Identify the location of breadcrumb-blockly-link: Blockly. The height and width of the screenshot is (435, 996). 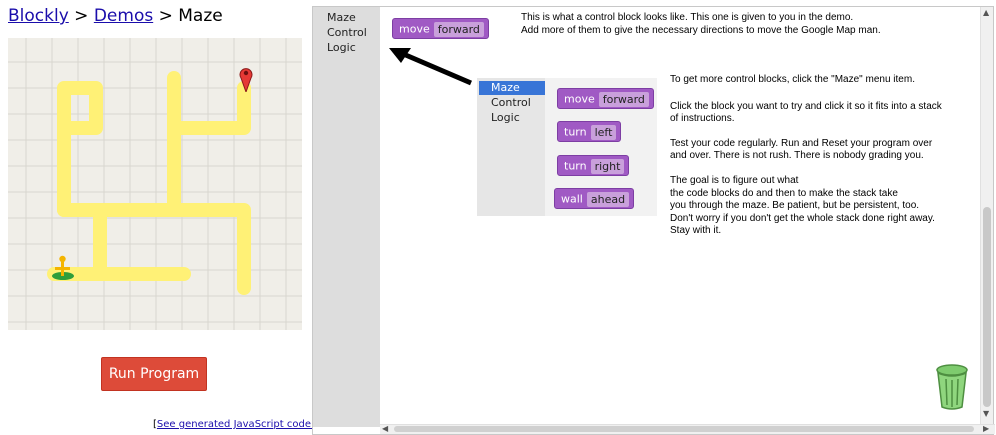
(38, 16).